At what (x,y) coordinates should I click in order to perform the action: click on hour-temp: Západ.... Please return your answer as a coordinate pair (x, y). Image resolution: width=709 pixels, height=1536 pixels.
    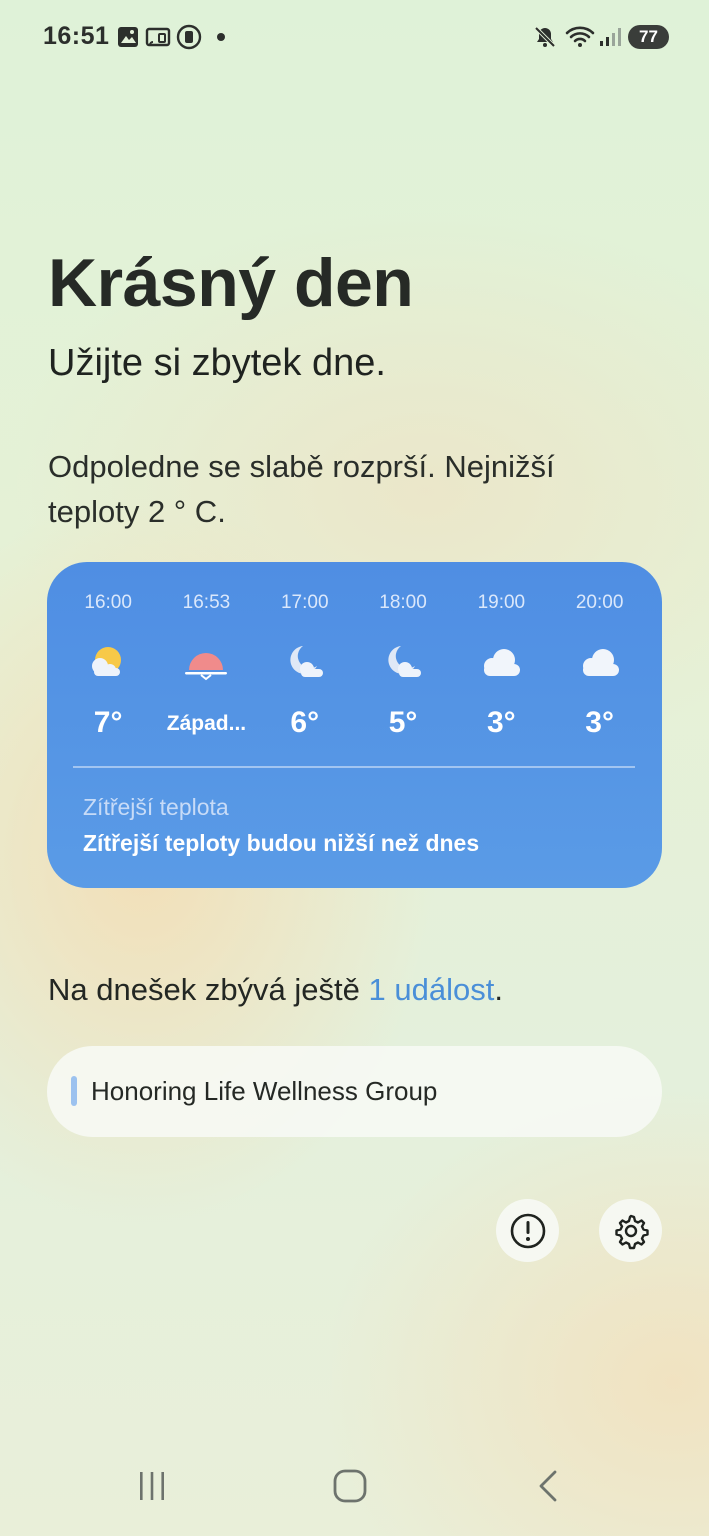
    Looking at the image, I should click on (206, 723).